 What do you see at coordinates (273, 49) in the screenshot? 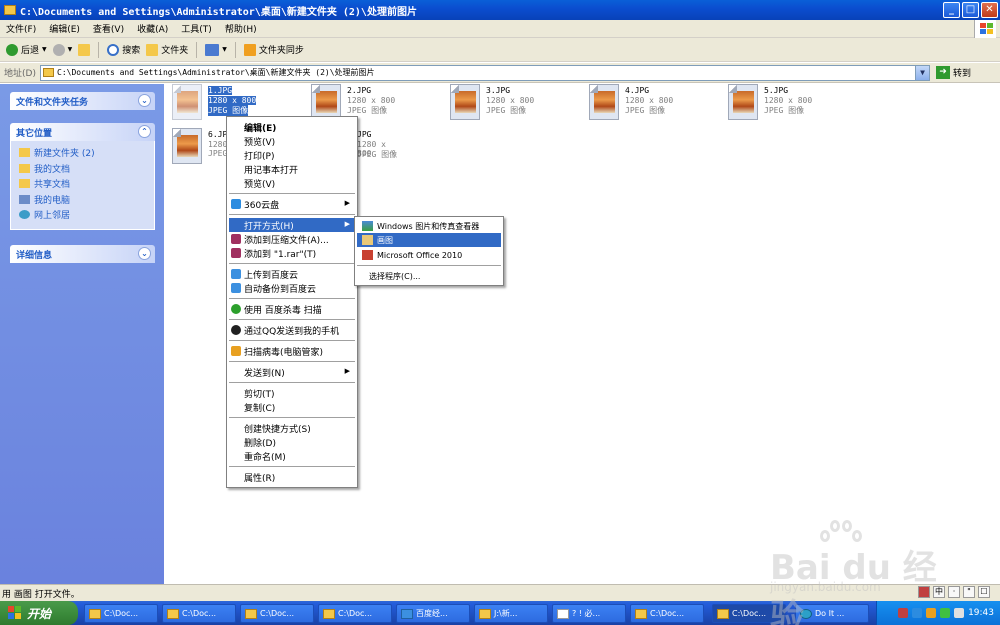
I see `folder-sync-button: 文件夹同步` at bounding box center [273, 49].